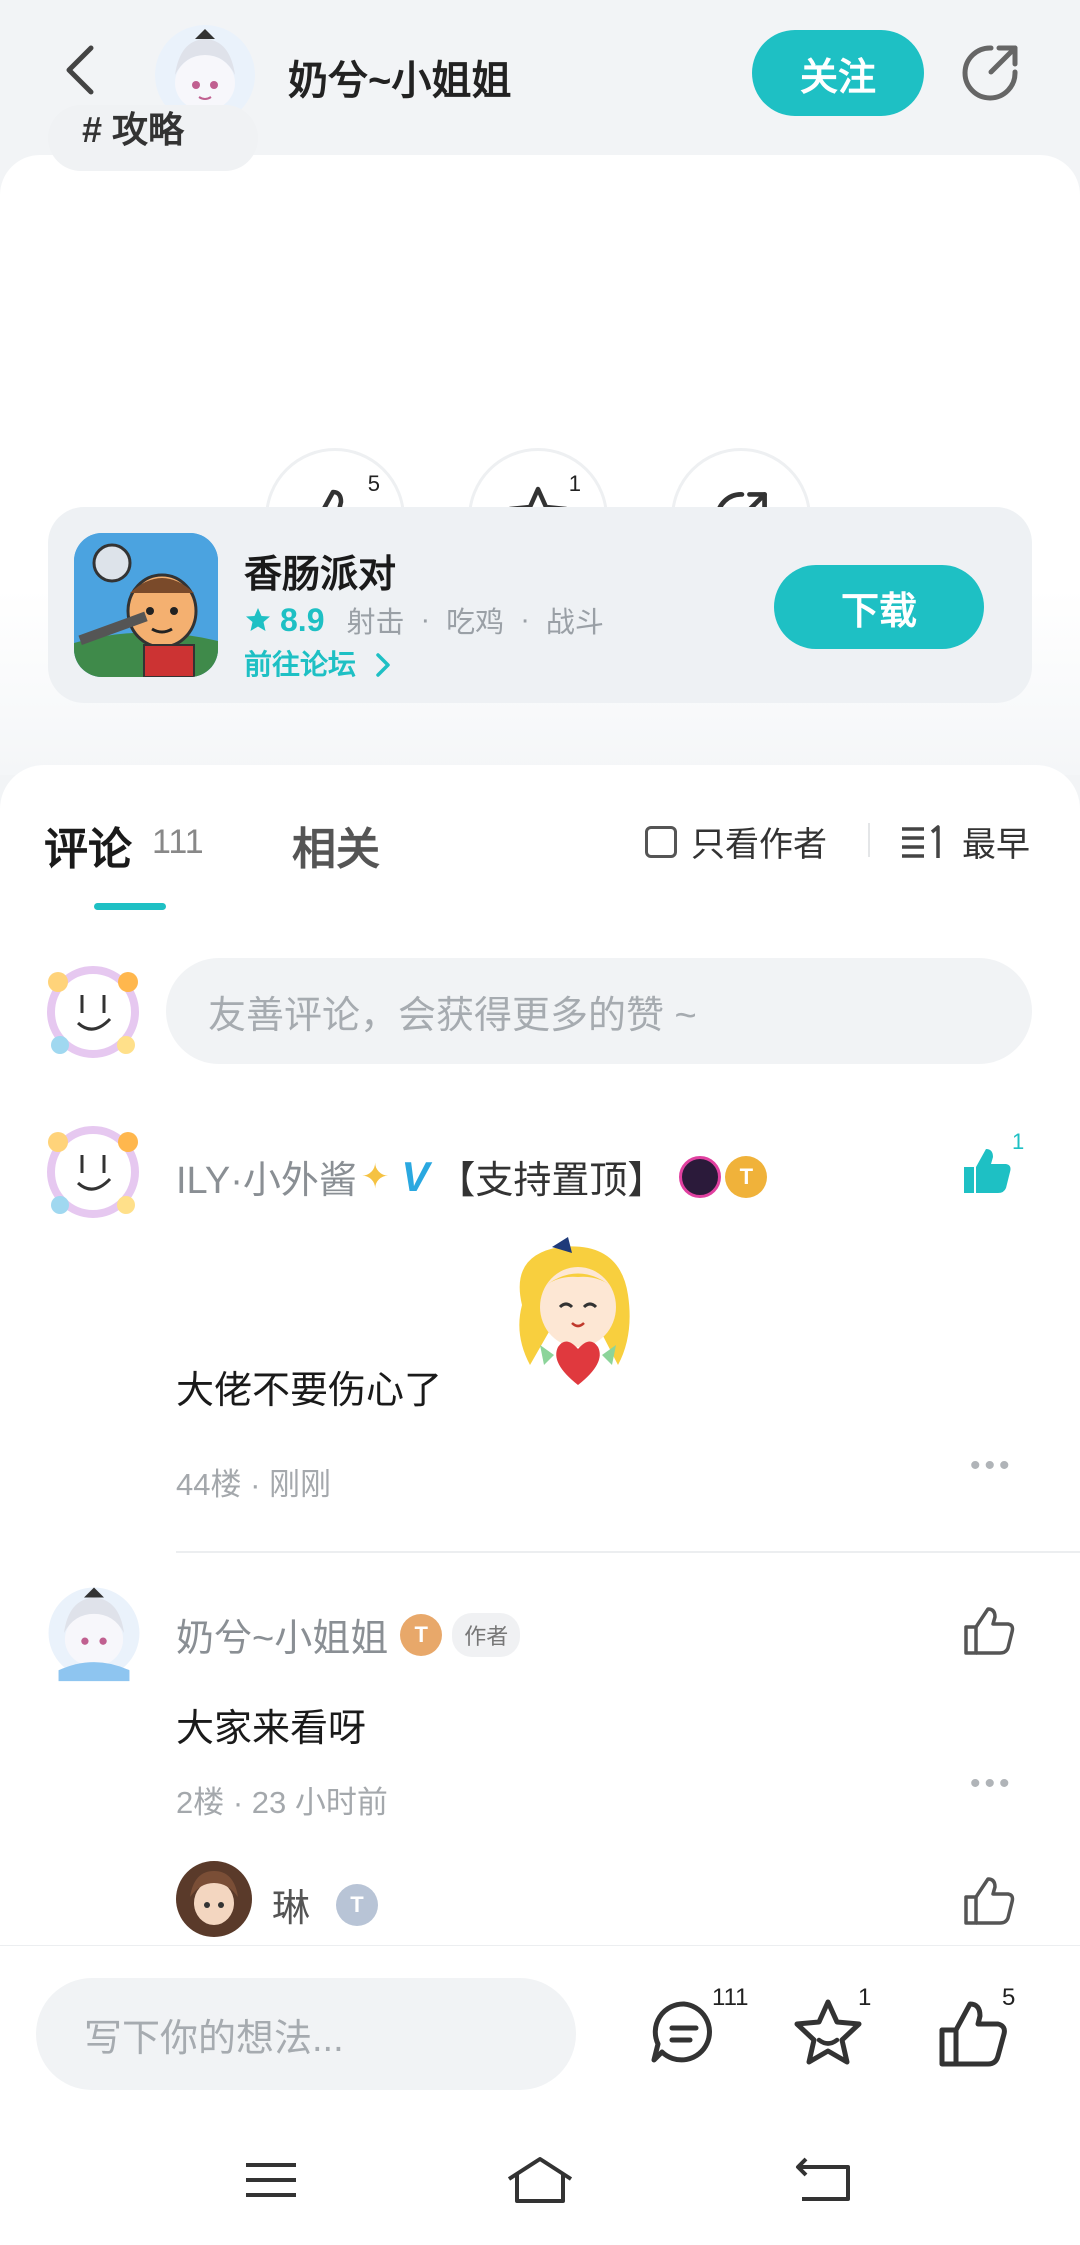 The image size is (1080, 2245). Describe the element at coordinates (383, 665) in the screenshot. I see `chevron-right-icon` at that location.